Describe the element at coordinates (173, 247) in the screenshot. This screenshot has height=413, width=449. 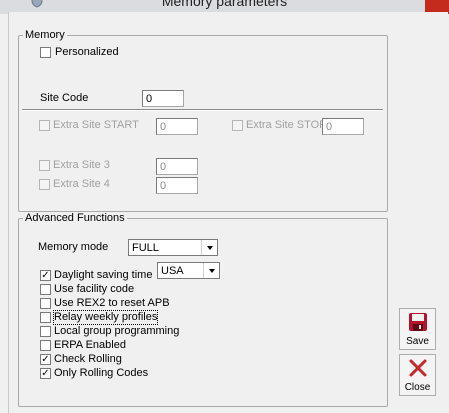
I see `memory-mode-select: FULL` at that location.